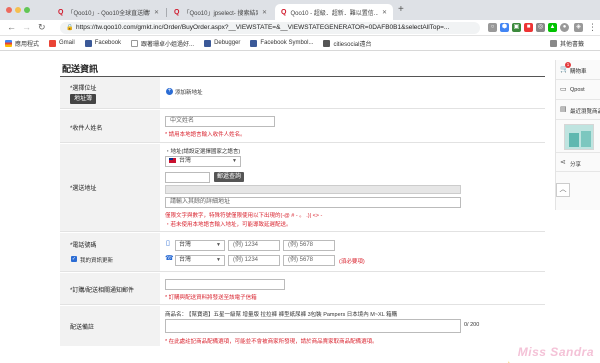 The width and height of the screenshot is (600, 363). What do you see at coordinates (74, 259) in the screenshot?
I see `update-info-checkbox: ✓` at bounding box center [74, 259].